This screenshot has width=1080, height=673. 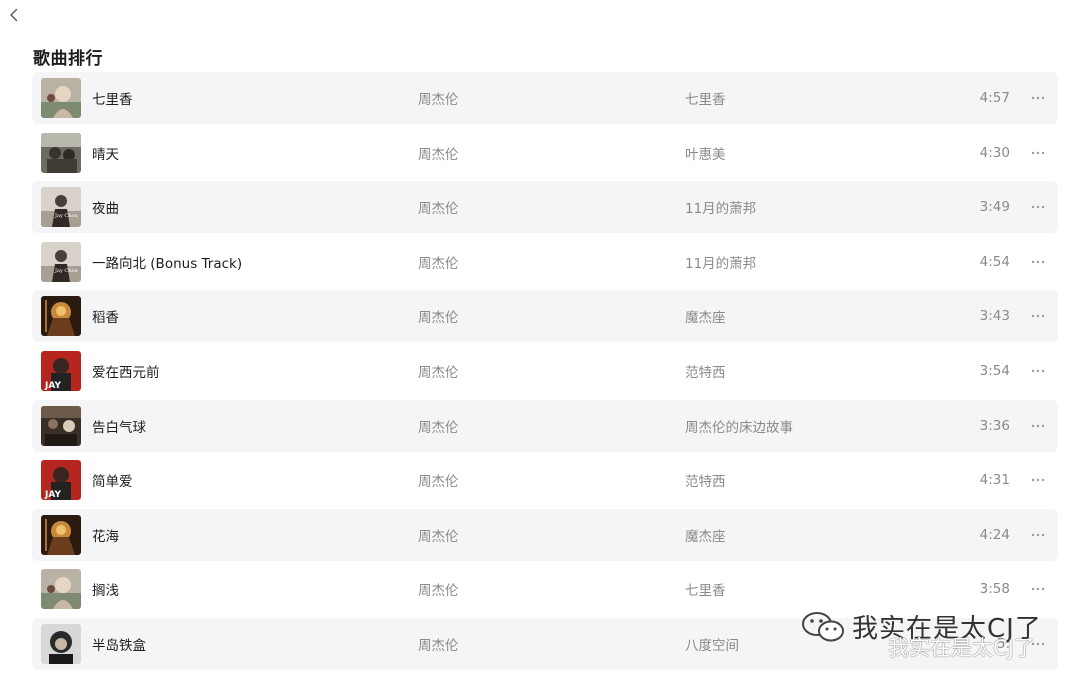 What do you see at coordinates (739, 427) in the screenshot?
I see `song-album: 周杰伦的床边故事` at bounding box center [739, 427].